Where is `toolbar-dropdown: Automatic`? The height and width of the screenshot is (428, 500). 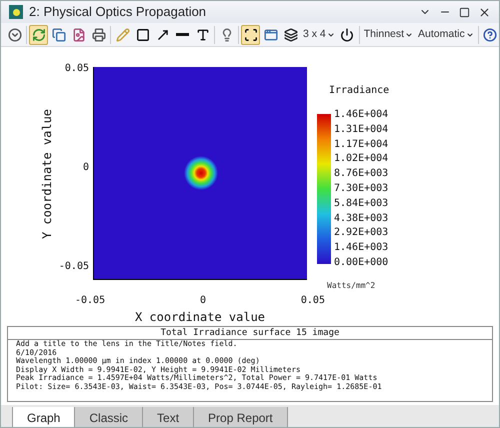
toolbar-dropdown: Automatic is located at coordinates (446, 34).